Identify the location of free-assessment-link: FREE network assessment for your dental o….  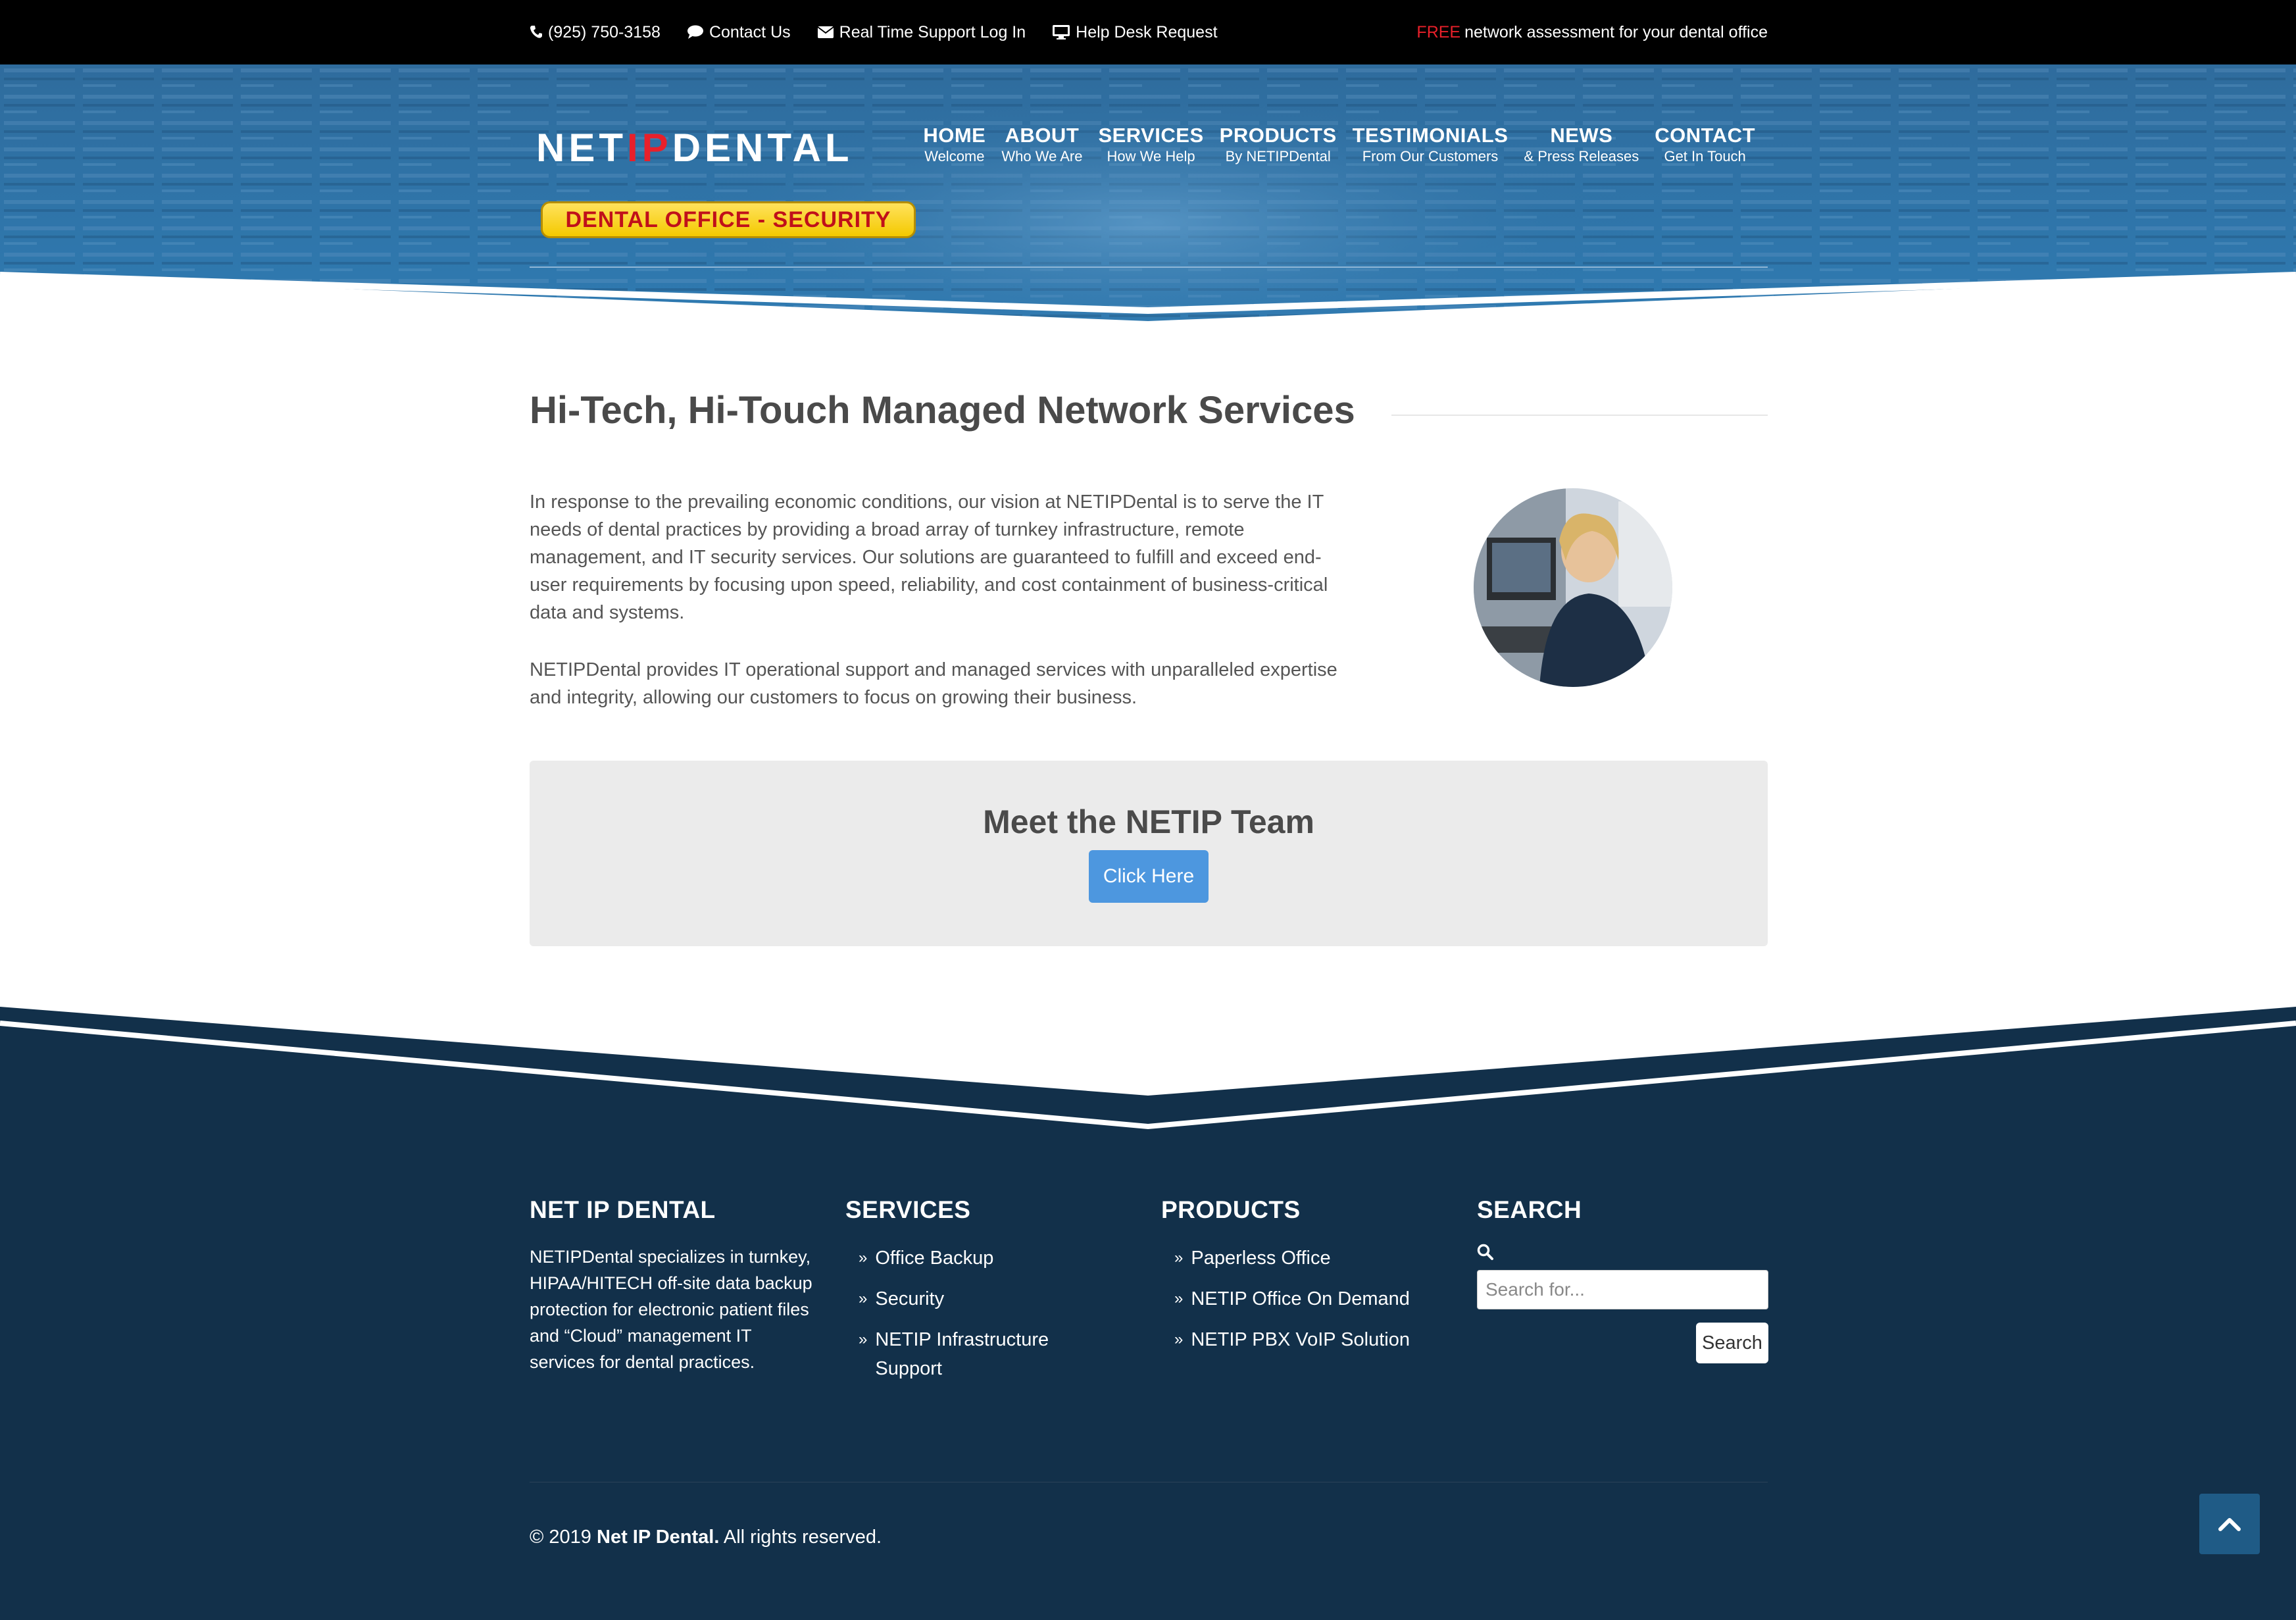
(1592, 32).